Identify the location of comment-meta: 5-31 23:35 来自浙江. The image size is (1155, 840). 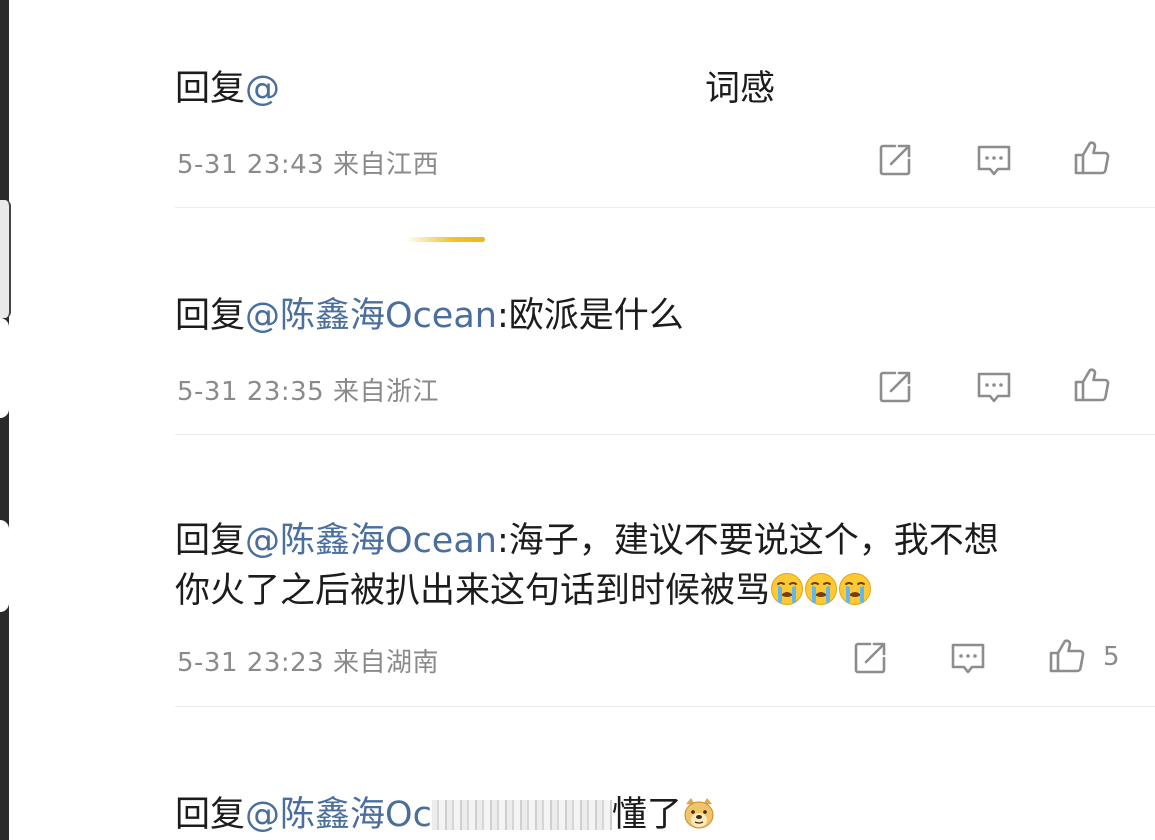
(308, 389).